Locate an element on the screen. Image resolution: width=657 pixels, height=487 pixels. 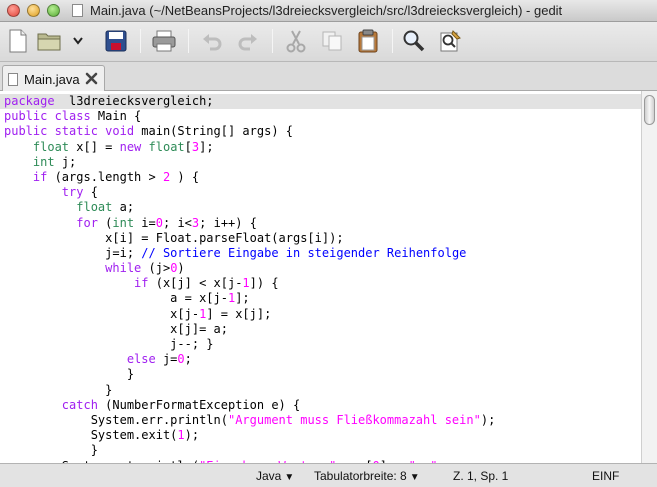
code-token: int is located at coordinates (43, 161).